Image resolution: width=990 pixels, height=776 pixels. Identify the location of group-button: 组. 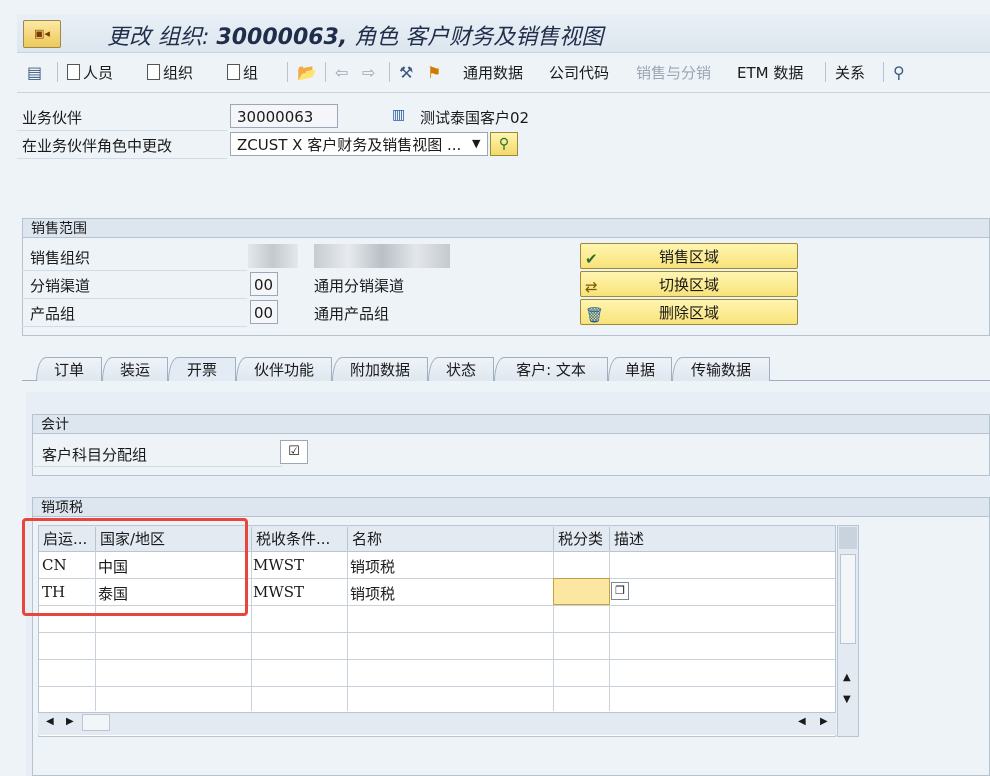
(242, 72).